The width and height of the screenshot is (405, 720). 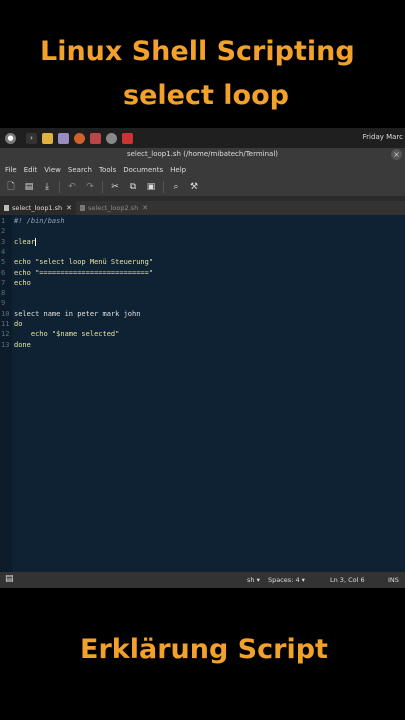 What do you see at coordinates (80, 170) in the screenshot?
I see `menu-search: Search` at bounding box center [80, 170].